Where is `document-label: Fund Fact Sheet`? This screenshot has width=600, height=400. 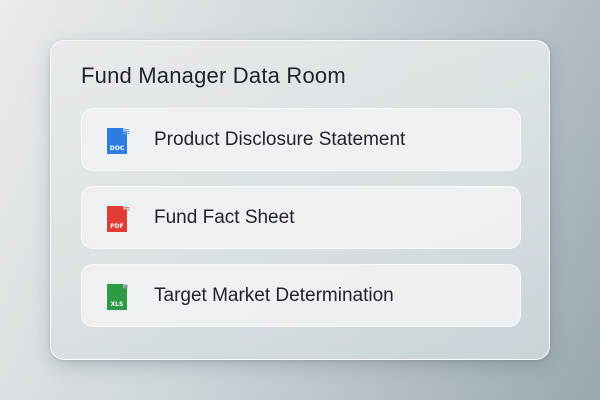
document-label: Fund Fact Sheet is located at coordinates (224, 217).